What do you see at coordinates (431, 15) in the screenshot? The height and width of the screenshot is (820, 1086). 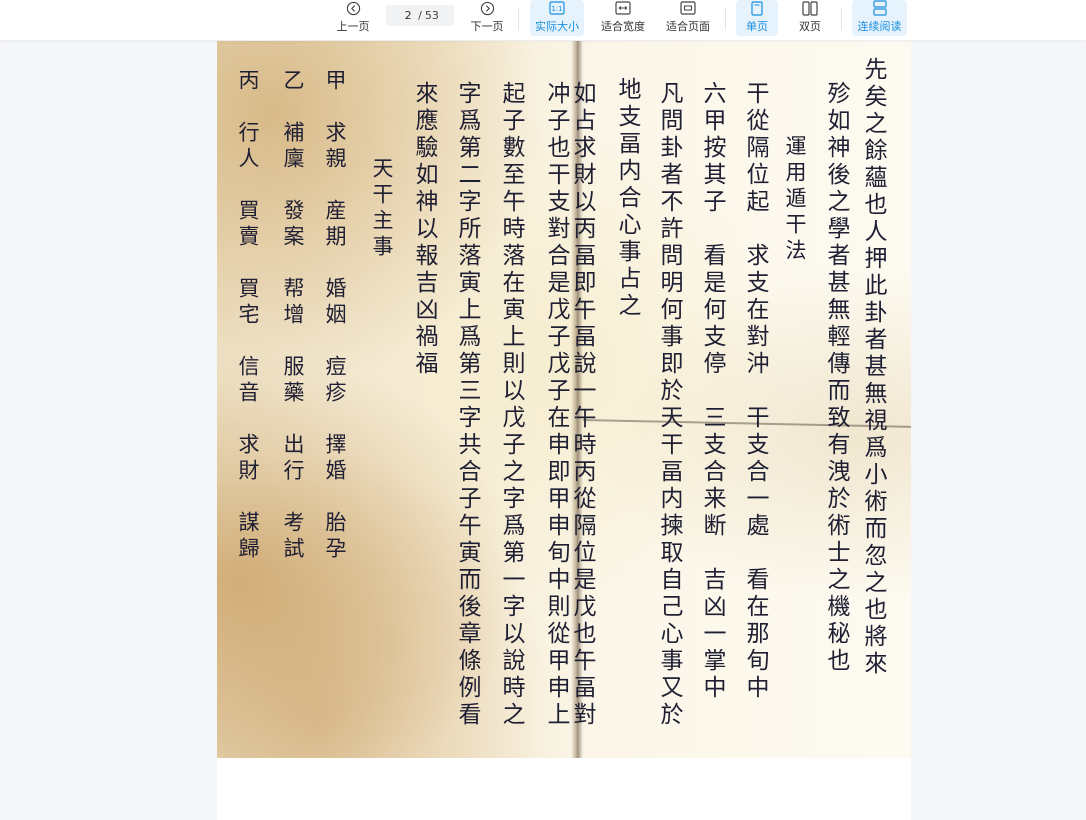 I see `total-pages: 53` at bounding box center [431, 15].